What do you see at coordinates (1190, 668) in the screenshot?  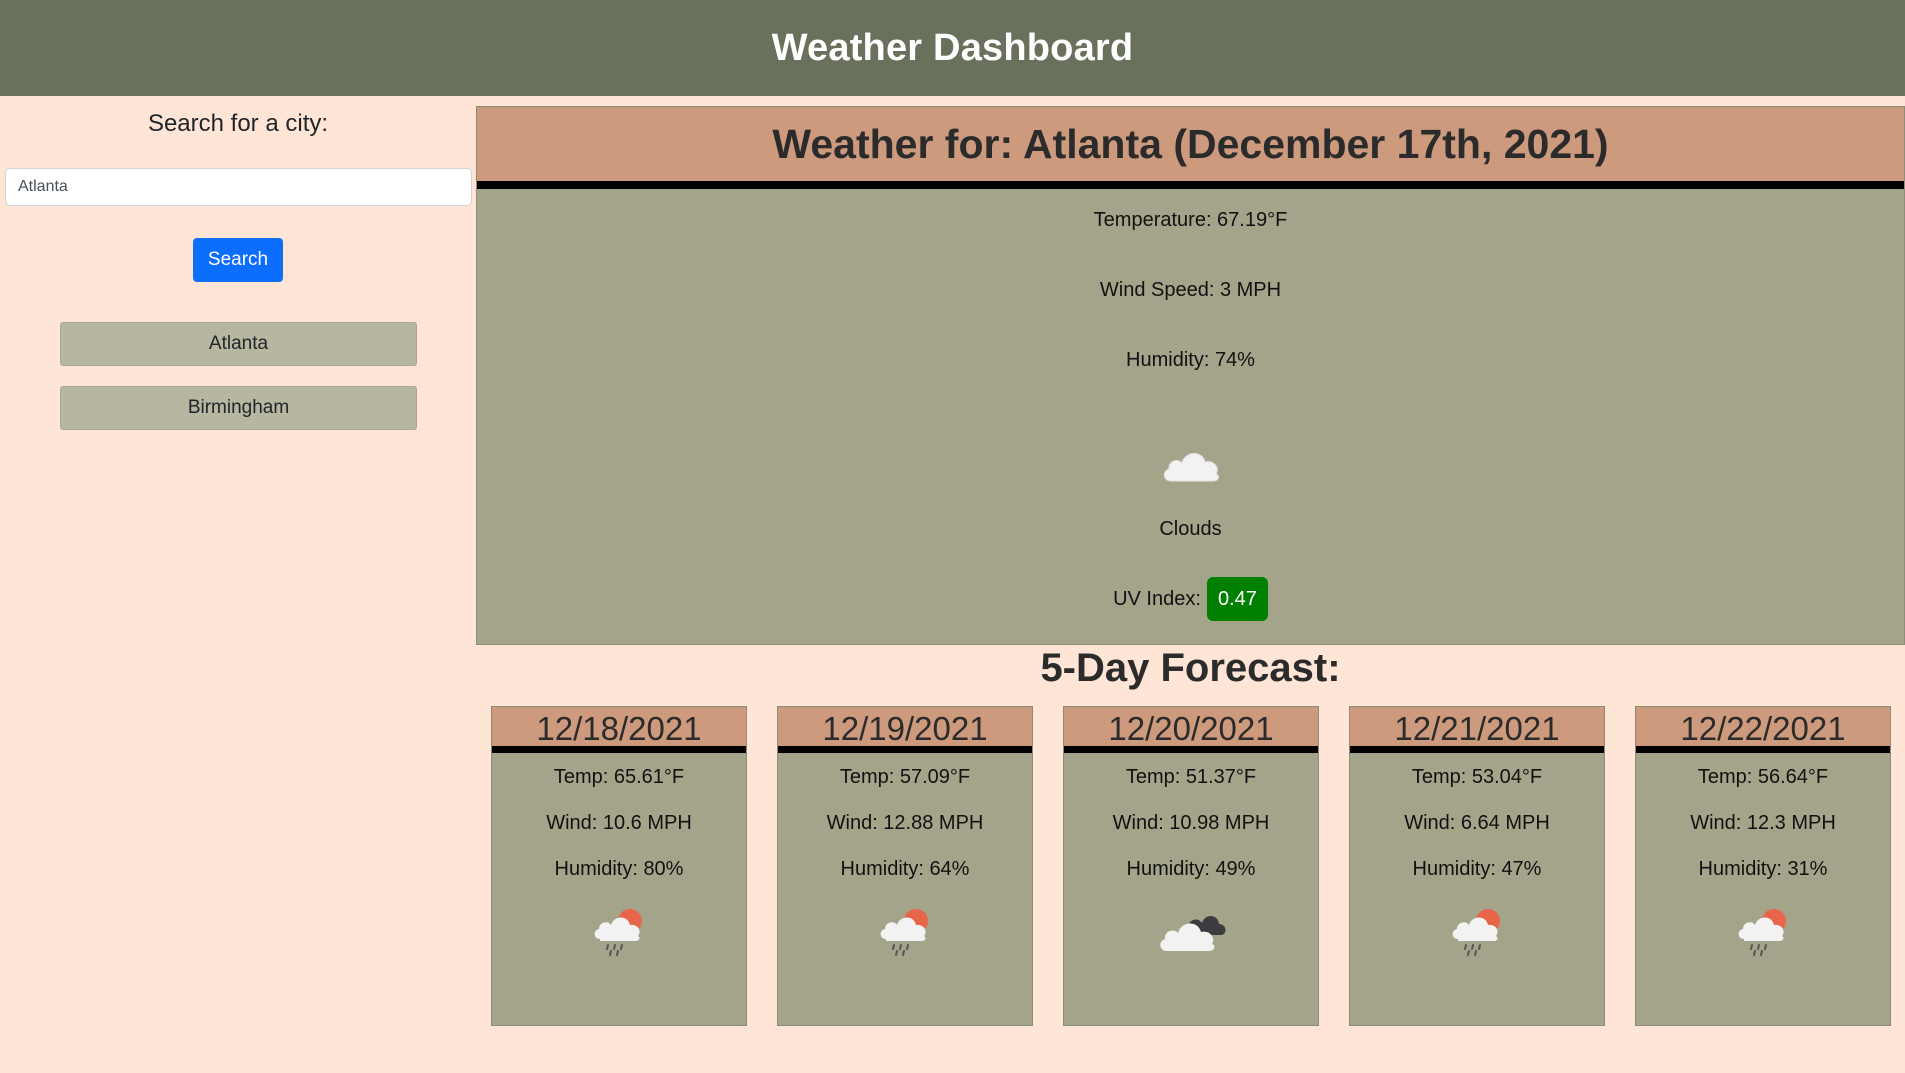 I see `forecast-title: 5-Day Forecast:` at bounding box center [1190, 668].